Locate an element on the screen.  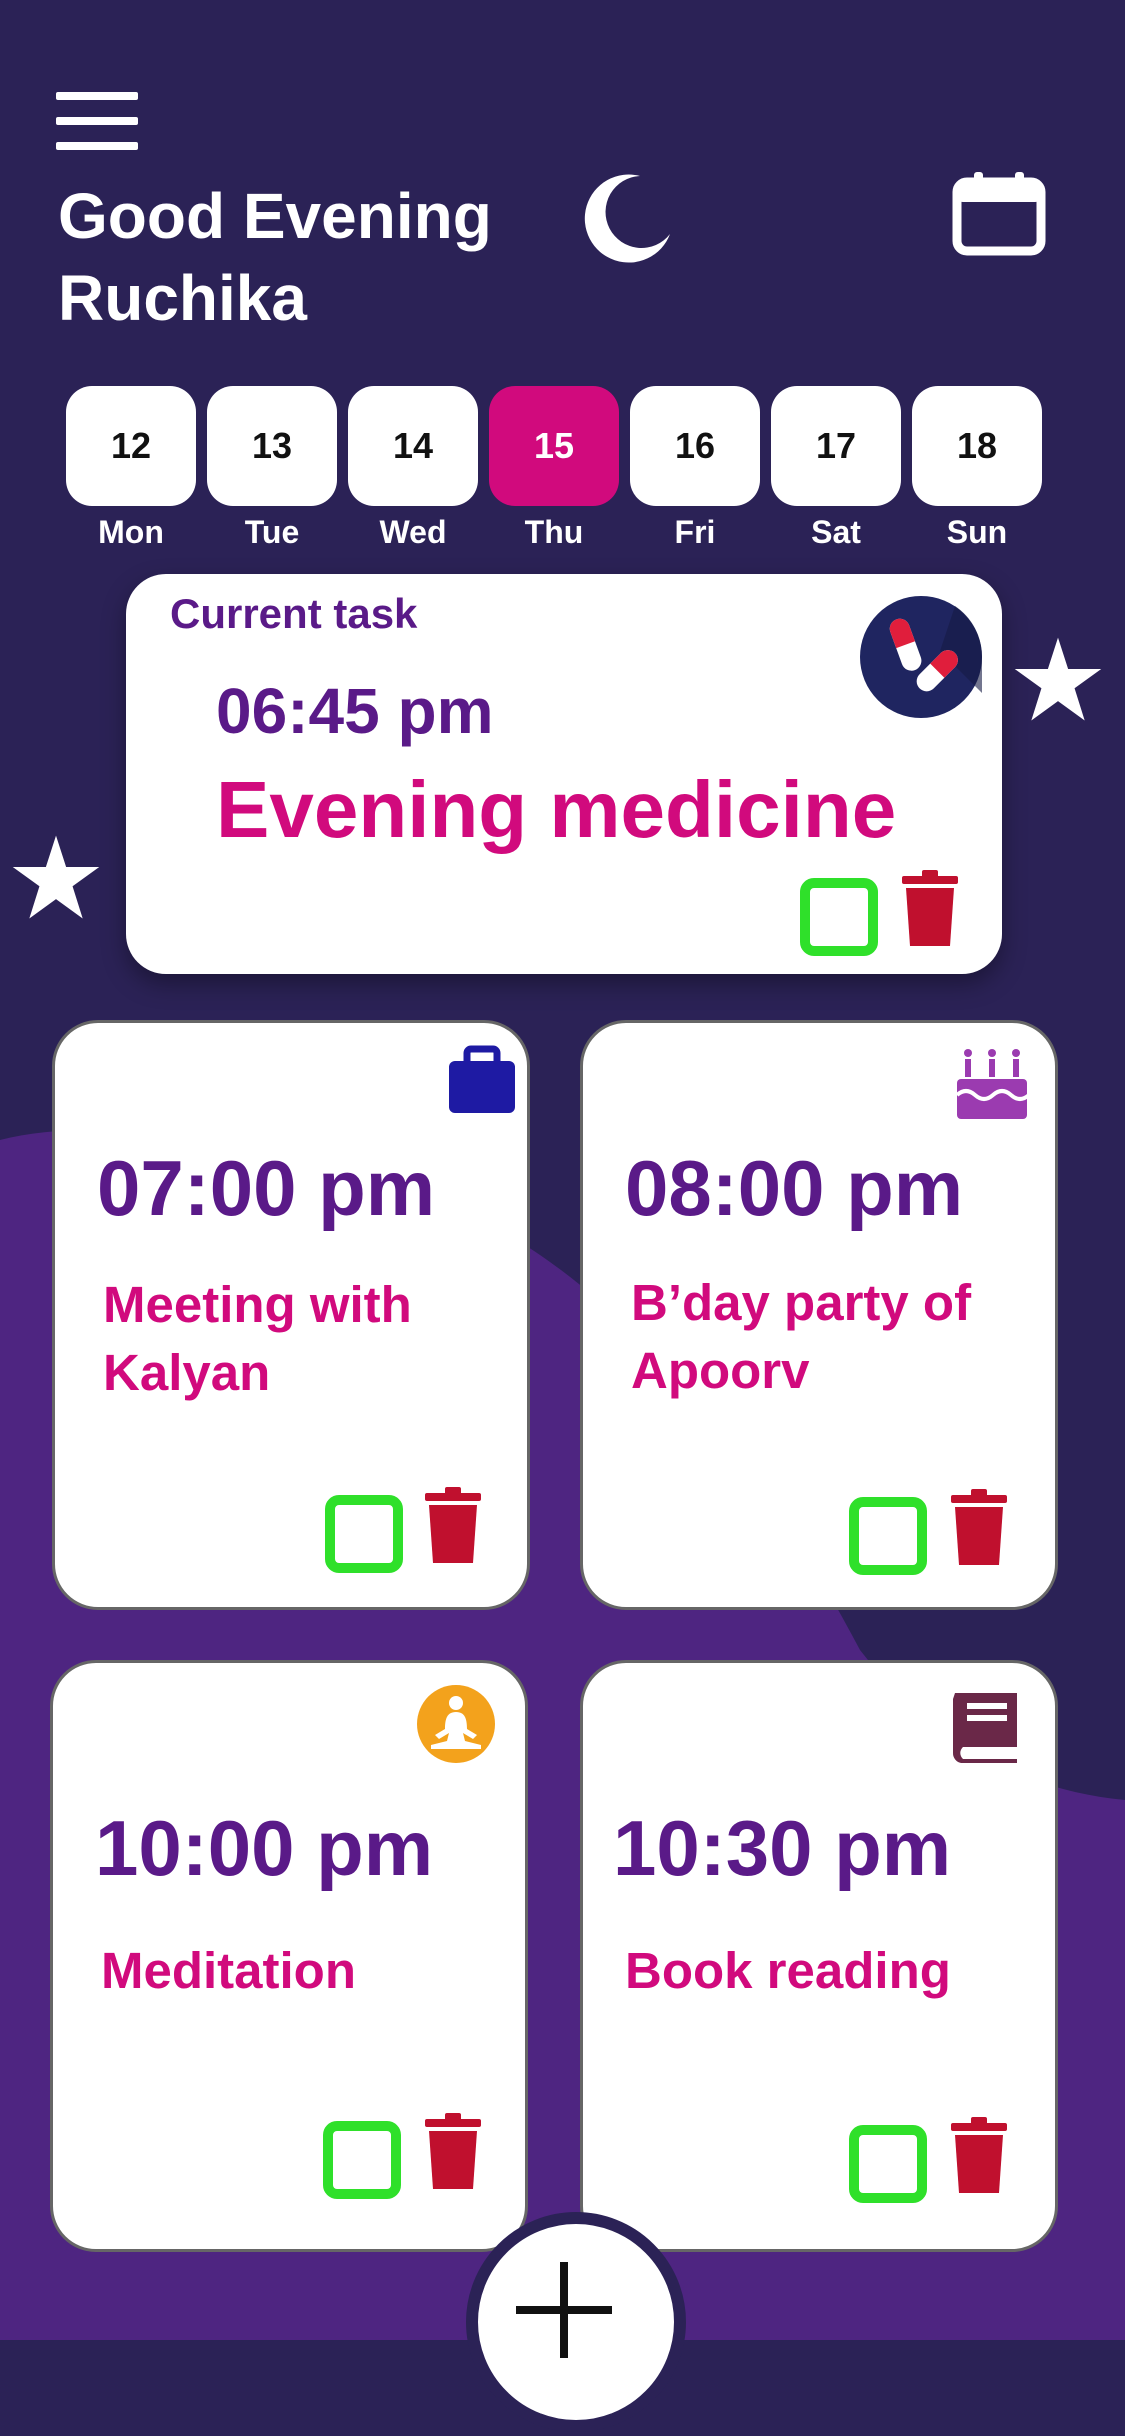
day-sat: 17 Sat is located at coordinates (836, 468).